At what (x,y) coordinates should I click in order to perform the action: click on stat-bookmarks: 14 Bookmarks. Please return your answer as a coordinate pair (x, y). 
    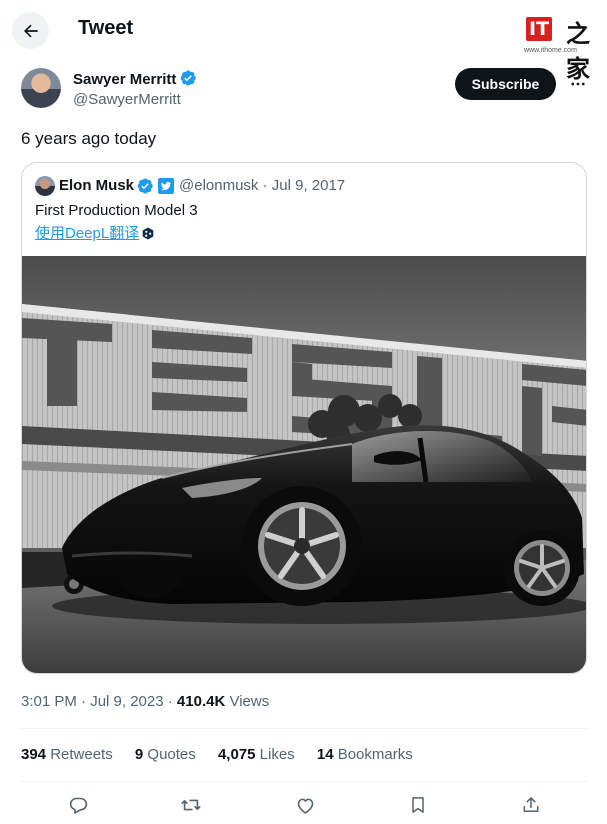
    Looking at the image, I should click on (365, 754).